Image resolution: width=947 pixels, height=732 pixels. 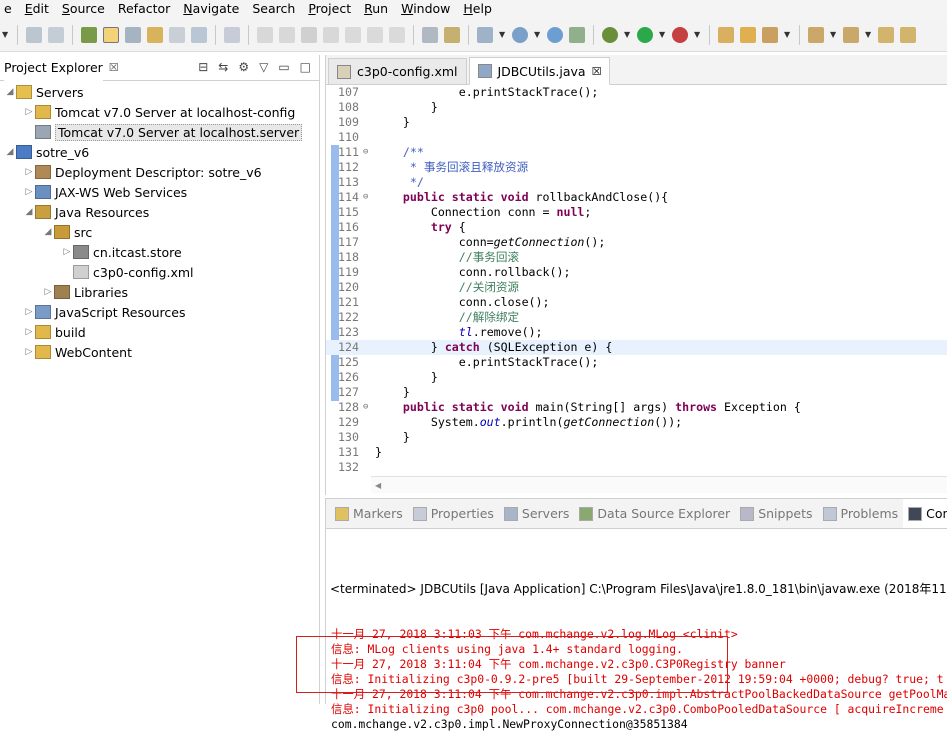 What do you see at coordinates (636, 452) in the screenshot?
I see `code-line: 131}` at bounding box center [636, 452].